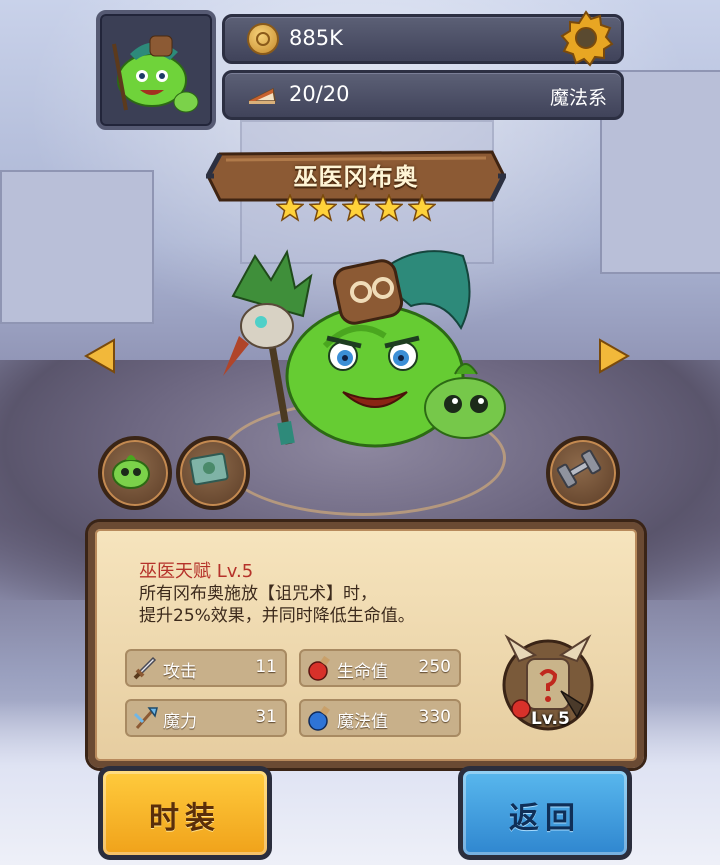 The height and width of the screenshot is (865, 720). Describe the element at coordinates (180, 672) in the screenshot. I see `stat-label: 攻击` at that location.